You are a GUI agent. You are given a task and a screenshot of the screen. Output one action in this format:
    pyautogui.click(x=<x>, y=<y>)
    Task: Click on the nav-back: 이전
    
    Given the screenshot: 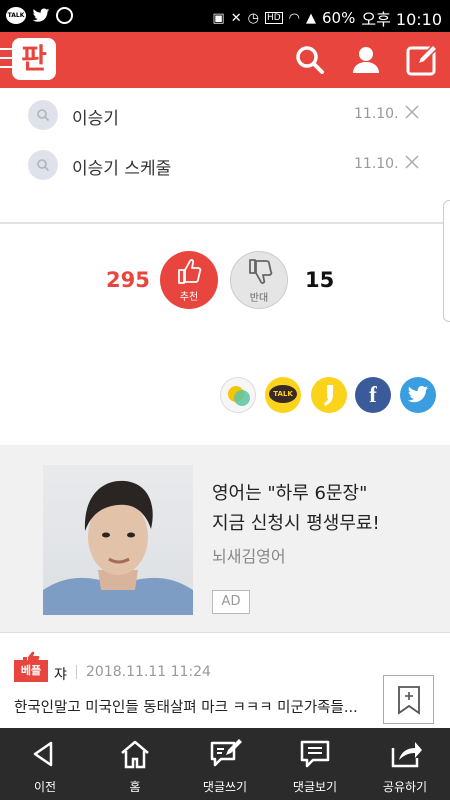 What is the action you would take?
    pyautogui.click(x=45, y=764)
    